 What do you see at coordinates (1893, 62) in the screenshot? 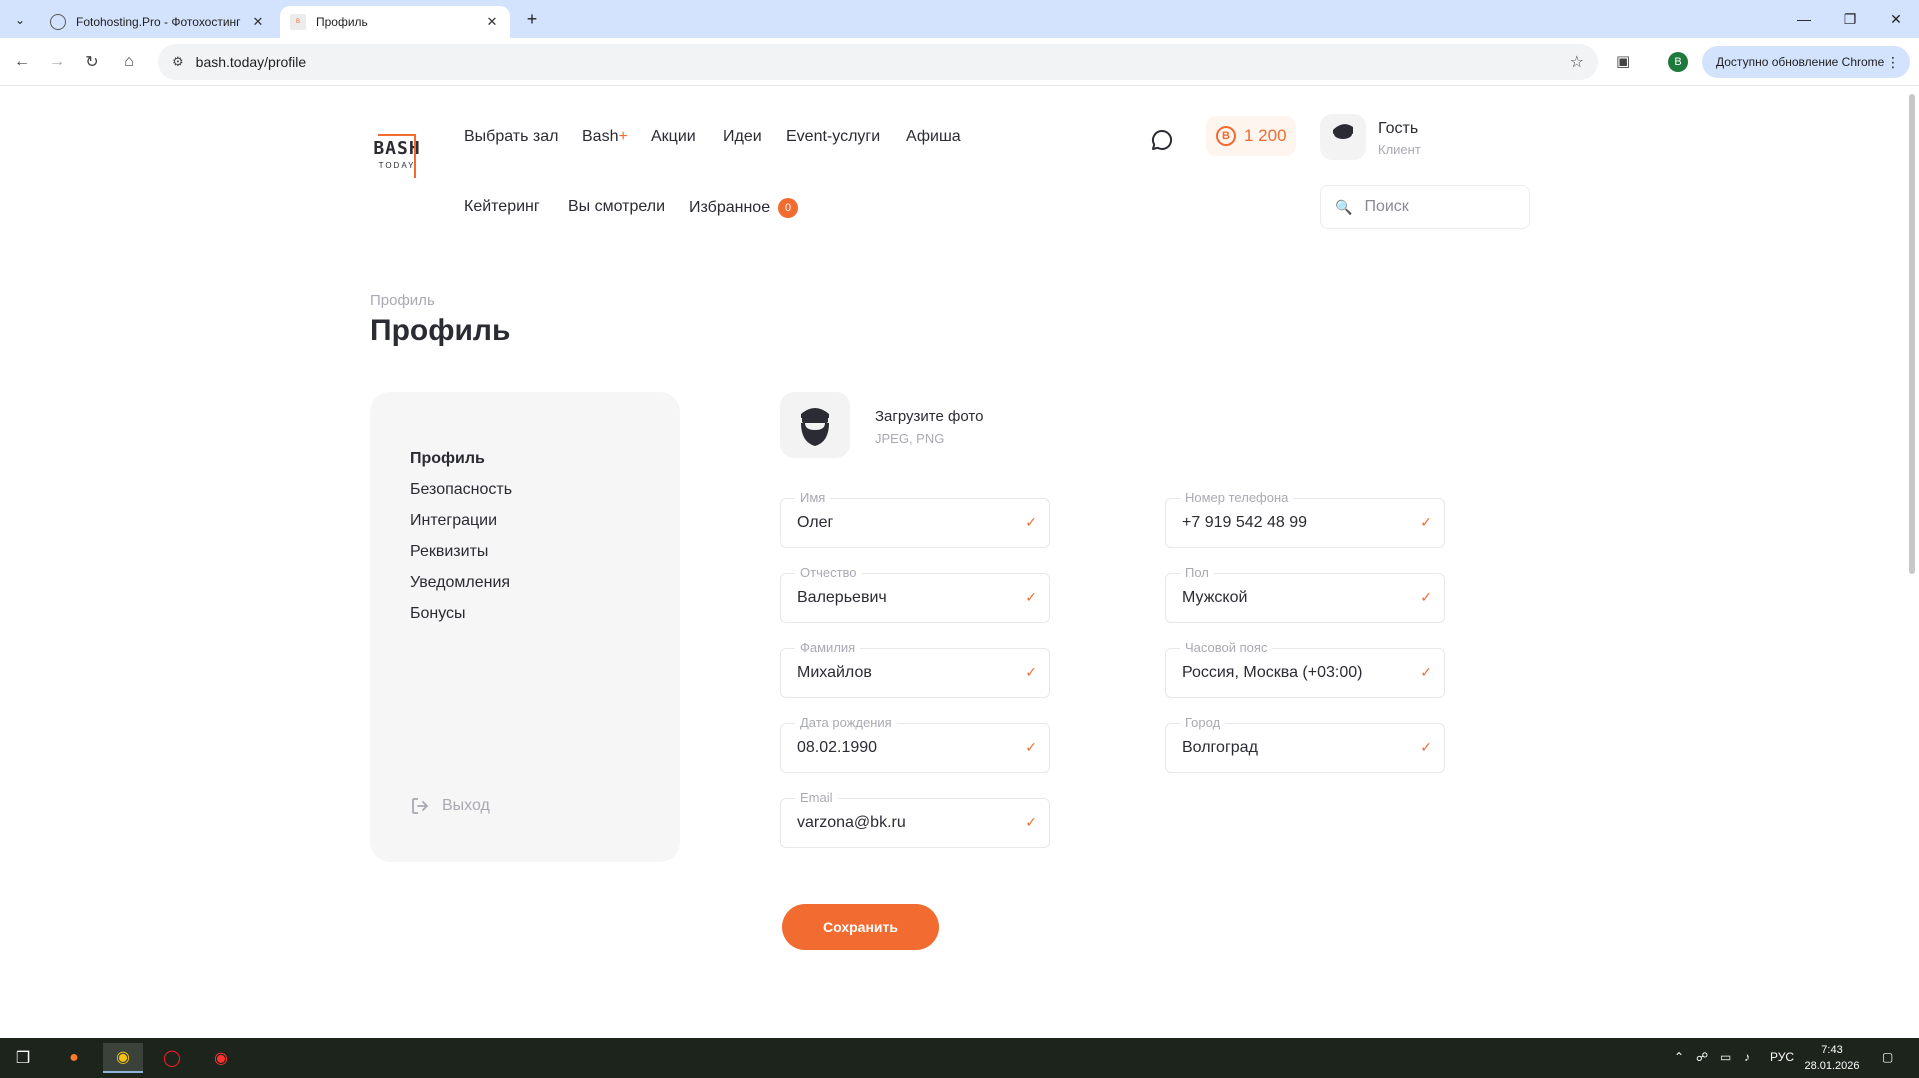
I see `kebab-menu-icon: ⋮` at bounding box center [1893, 62].